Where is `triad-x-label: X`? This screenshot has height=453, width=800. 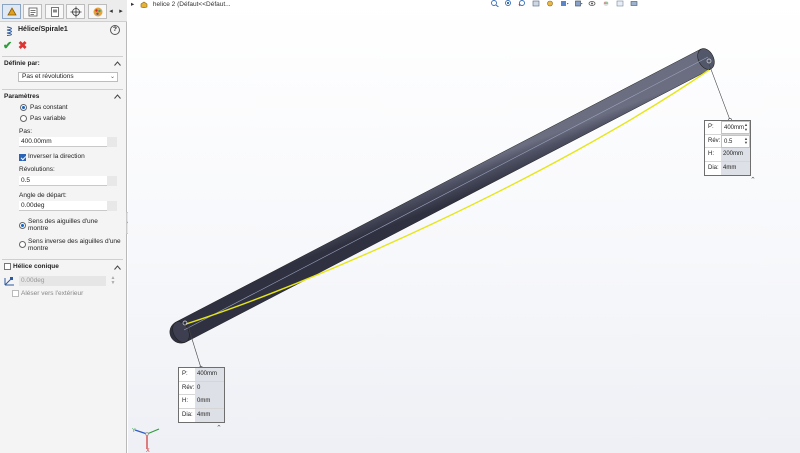 triad-x-label: X is located at coordinates (148, 450).